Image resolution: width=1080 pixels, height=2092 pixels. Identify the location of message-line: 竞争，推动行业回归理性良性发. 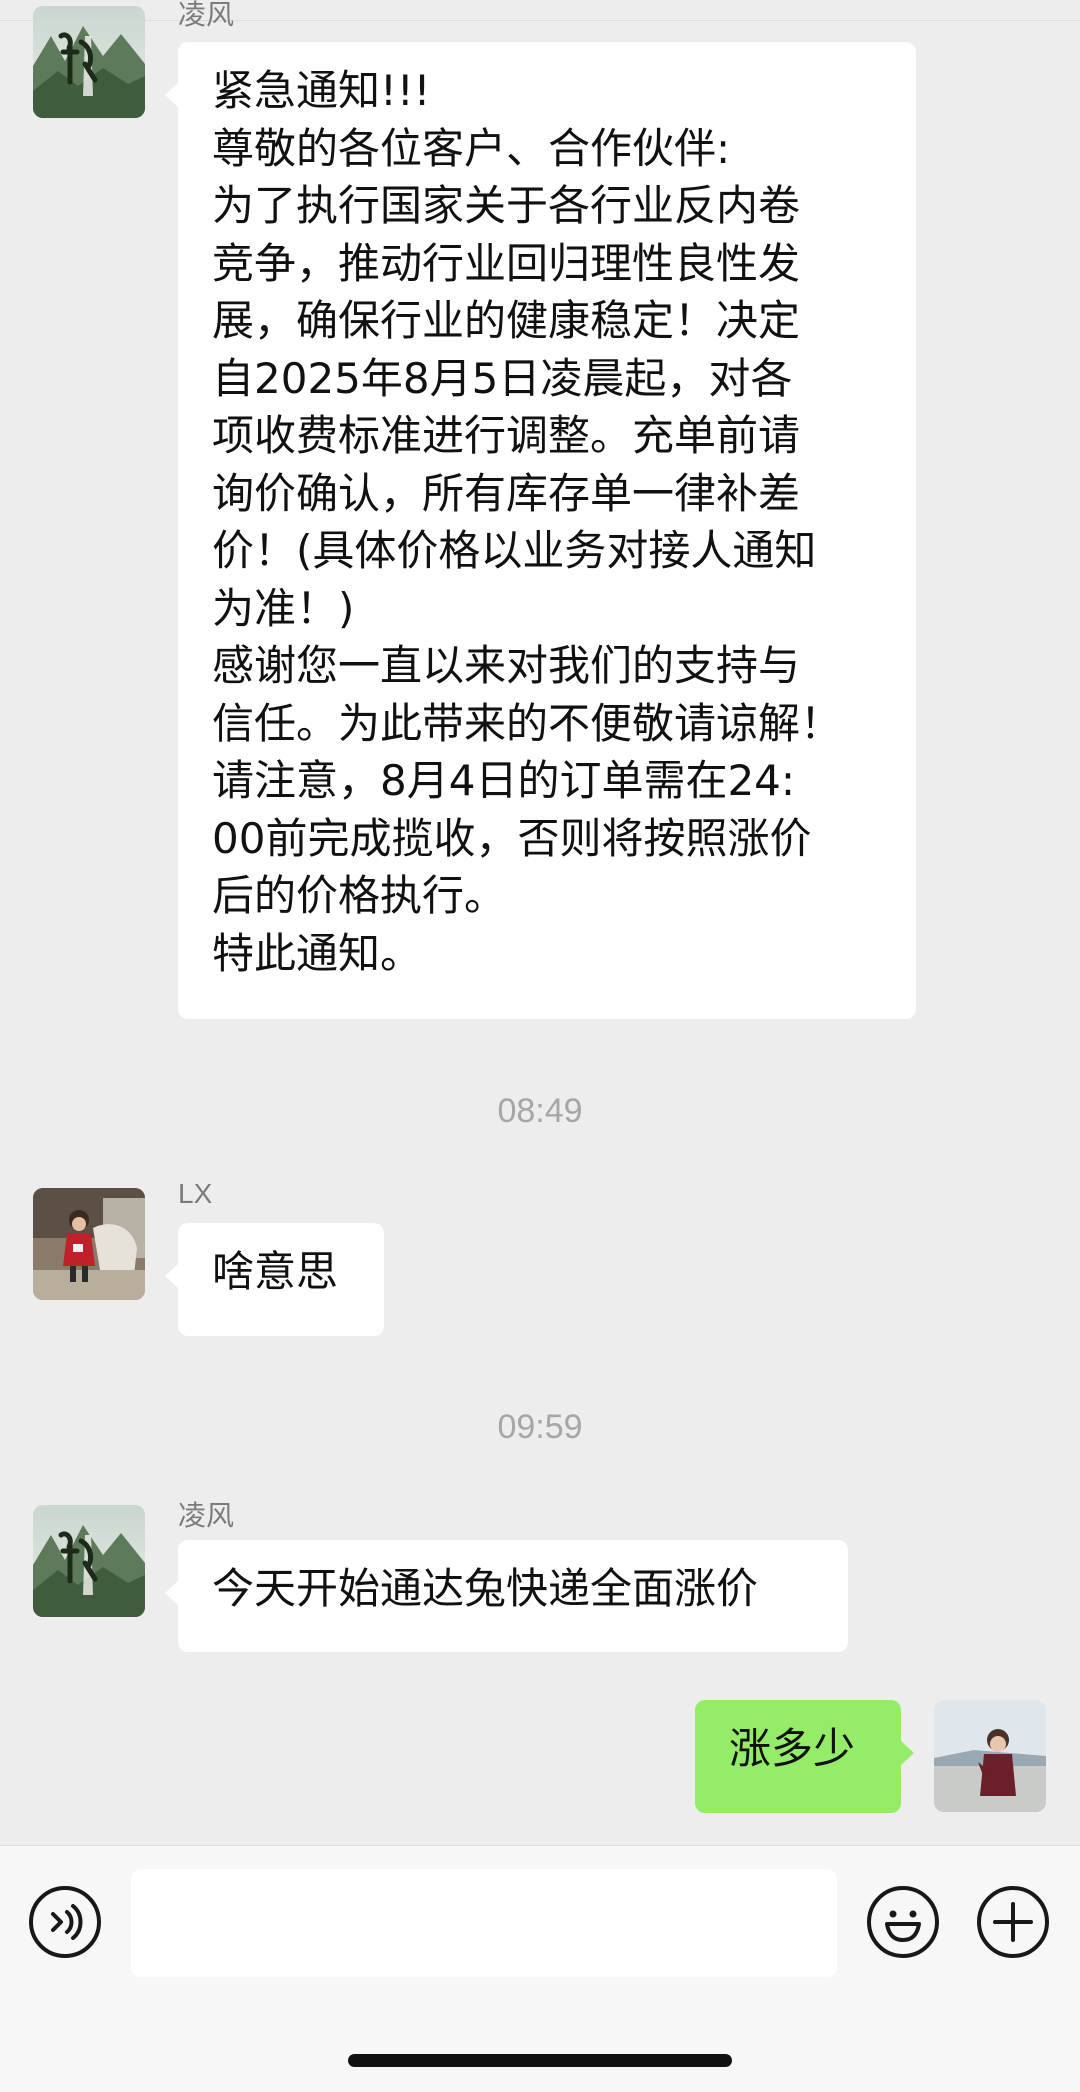
(506, 263).